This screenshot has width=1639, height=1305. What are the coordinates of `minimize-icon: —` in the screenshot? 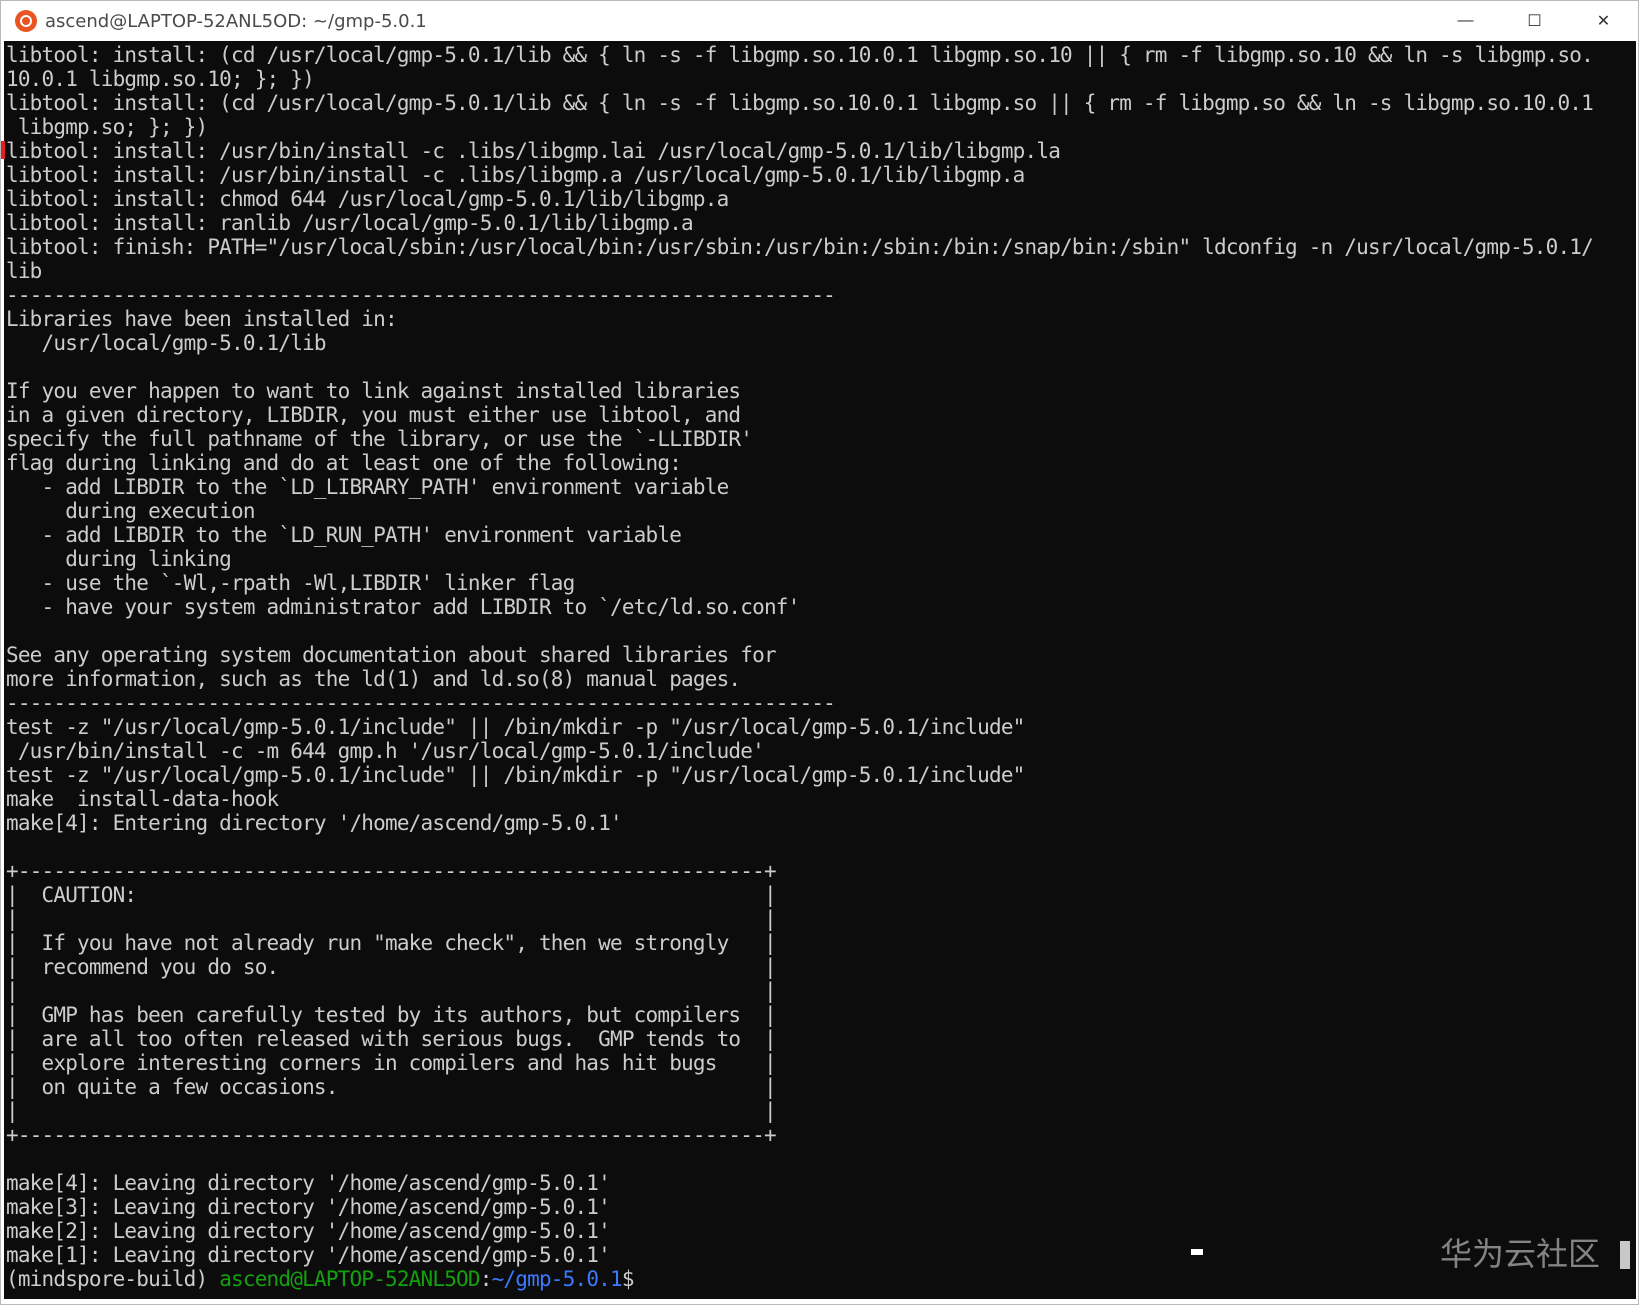 It's located at (1465, 20).